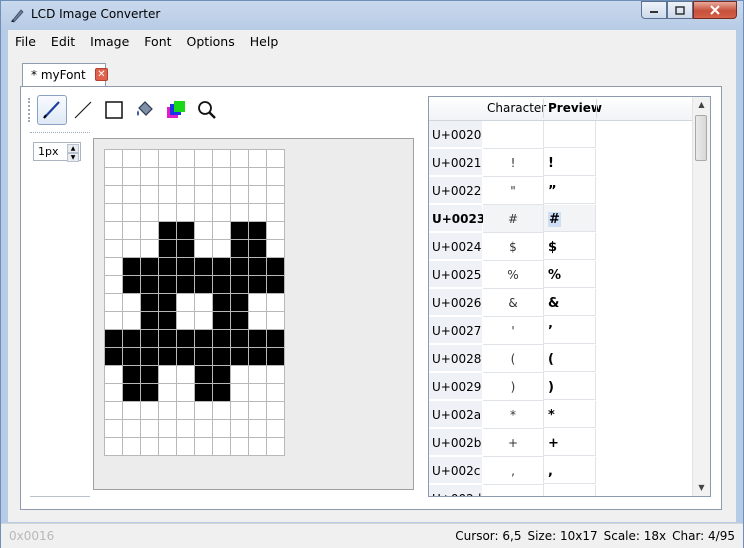 The image size is (744, 548). I want to click on table-row: U+0027 ' ’, so click(561, 331).